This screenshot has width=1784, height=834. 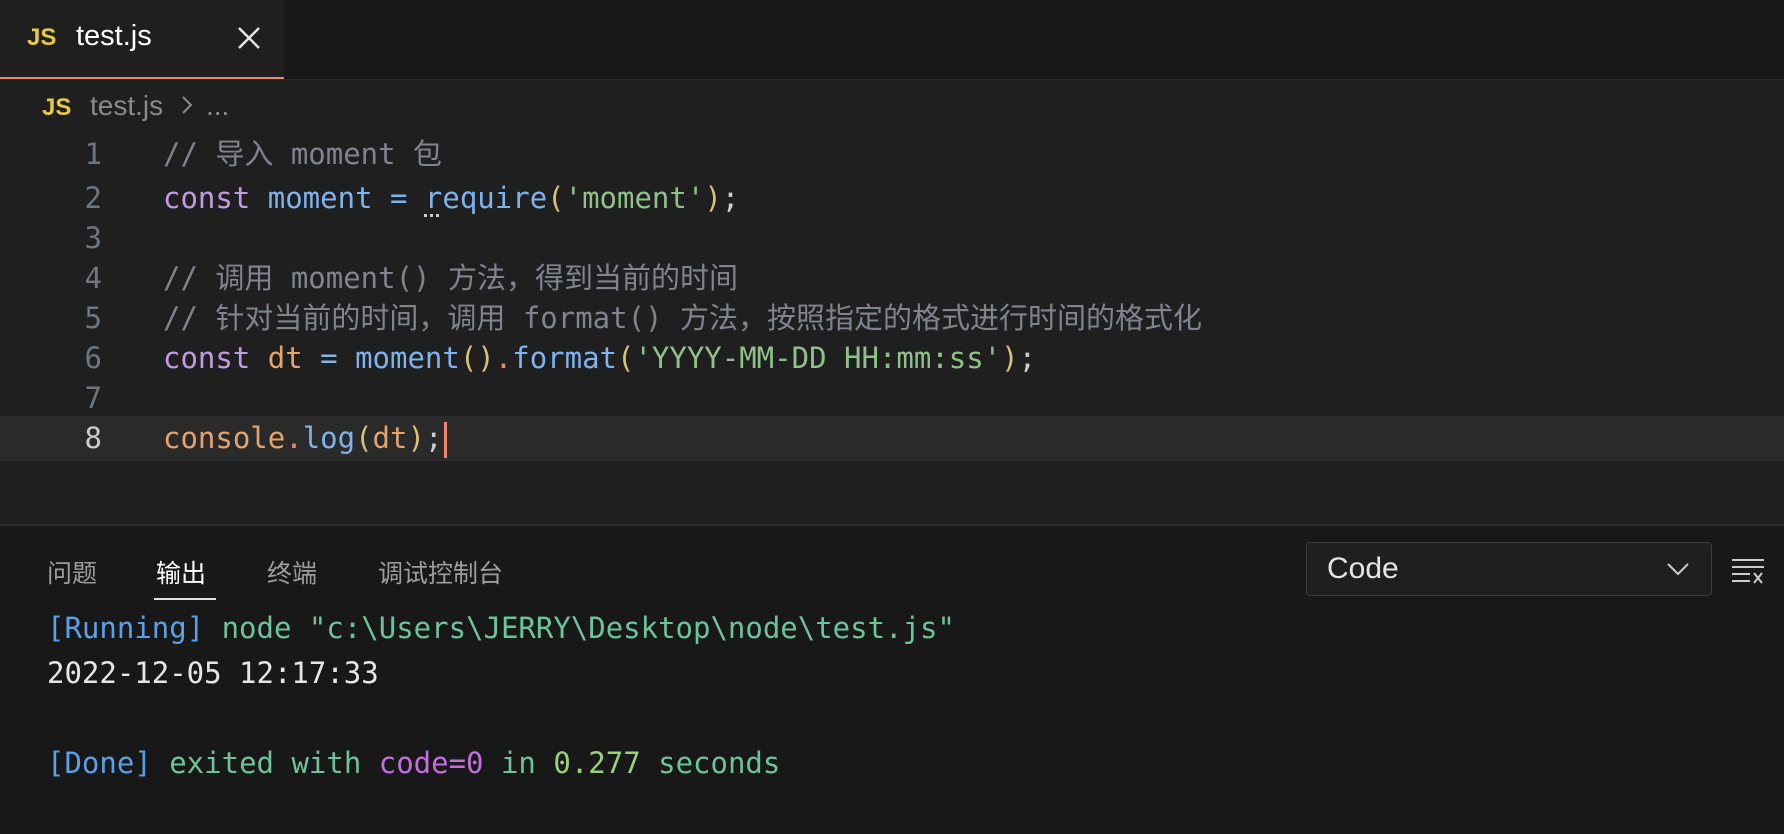 I want to click on output-result: 2022-12-05 12:17:33, so click(x=213, y=673).